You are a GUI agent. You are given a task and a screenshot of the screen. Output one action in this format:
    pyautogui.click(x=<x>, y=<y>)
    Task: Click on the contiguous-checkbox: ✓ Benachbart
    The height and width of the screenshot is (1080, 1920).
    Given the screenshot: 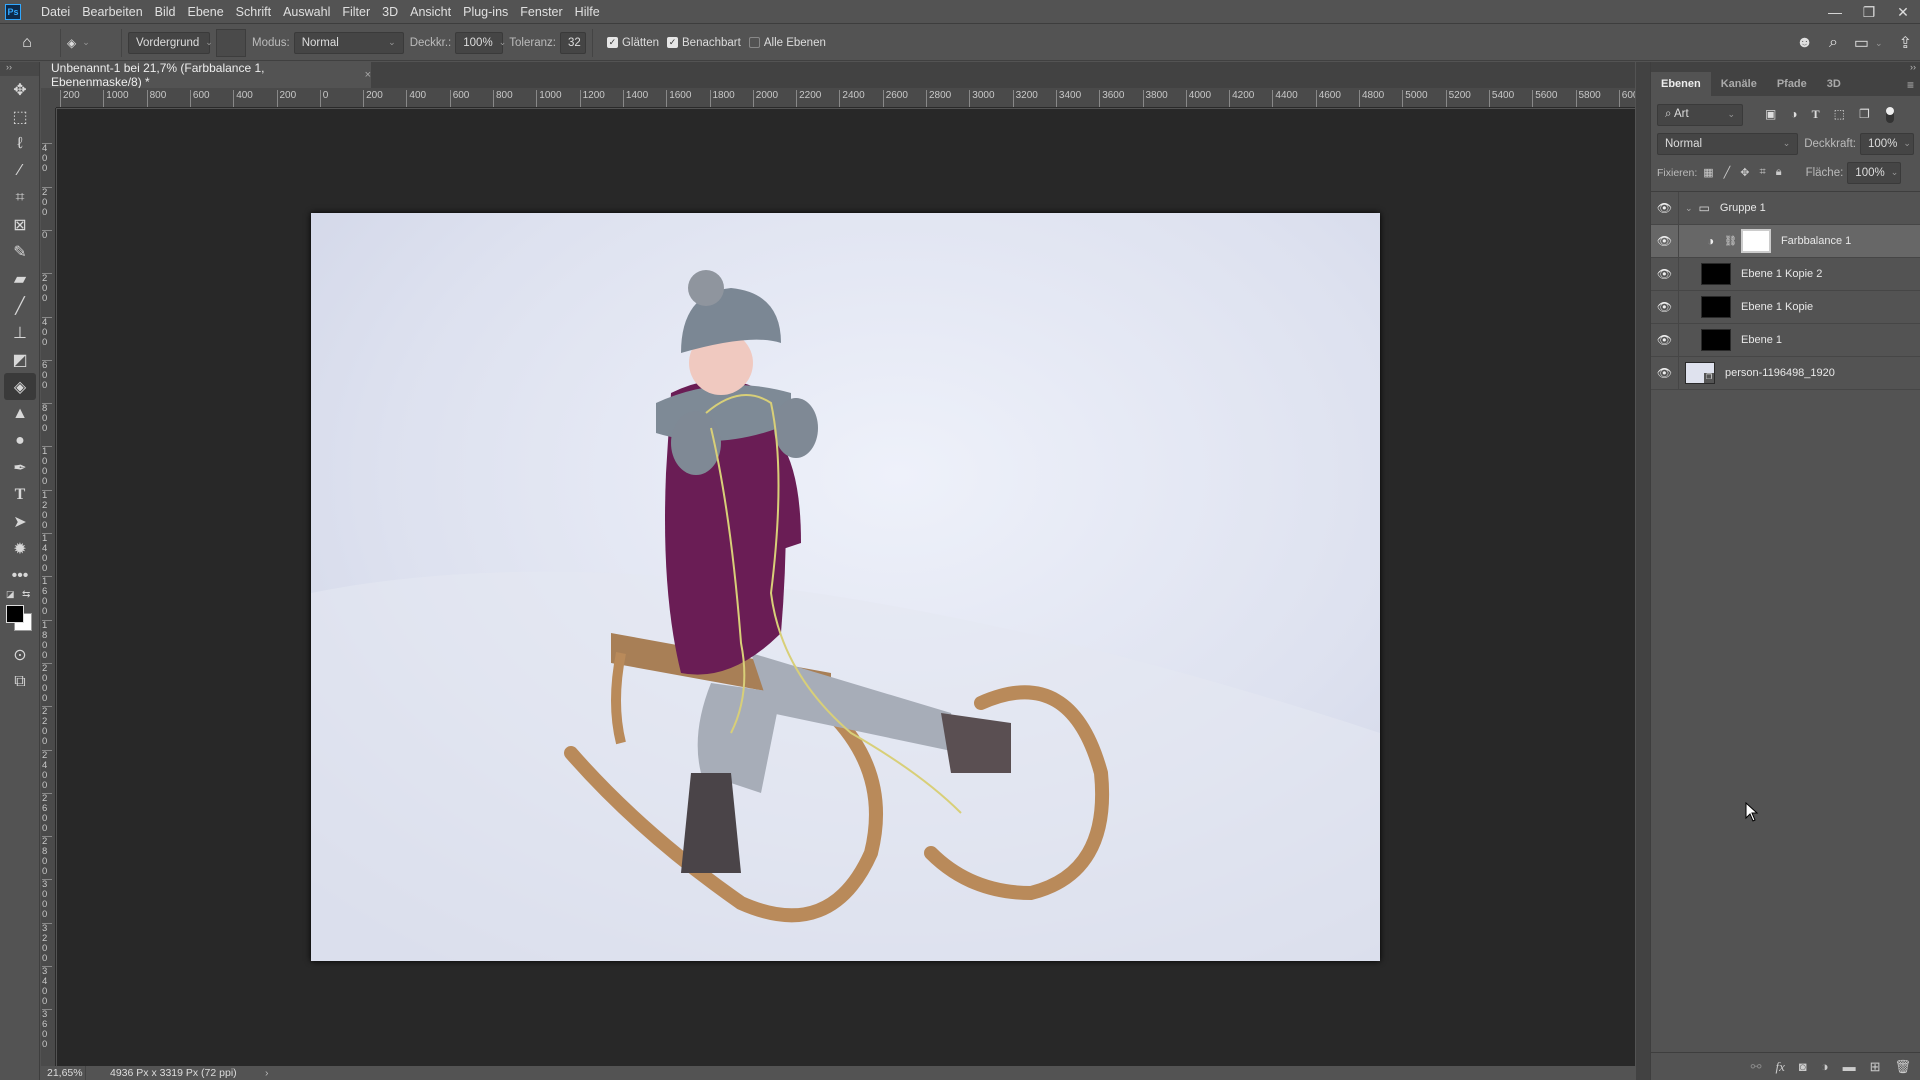 What is the action you would take?
    pyautogui.click(x=704, y=43)
    